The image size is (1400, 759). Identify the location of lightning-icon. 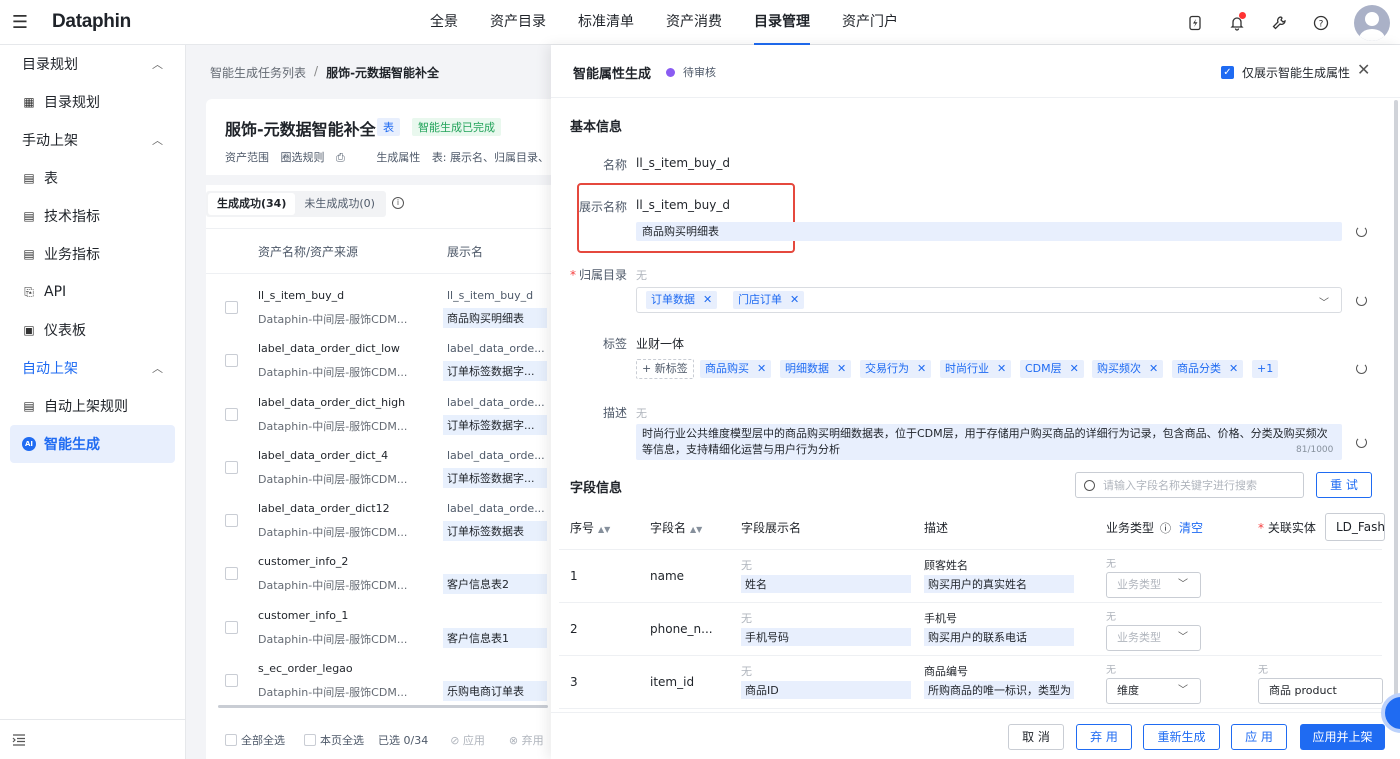
(1195, 22).